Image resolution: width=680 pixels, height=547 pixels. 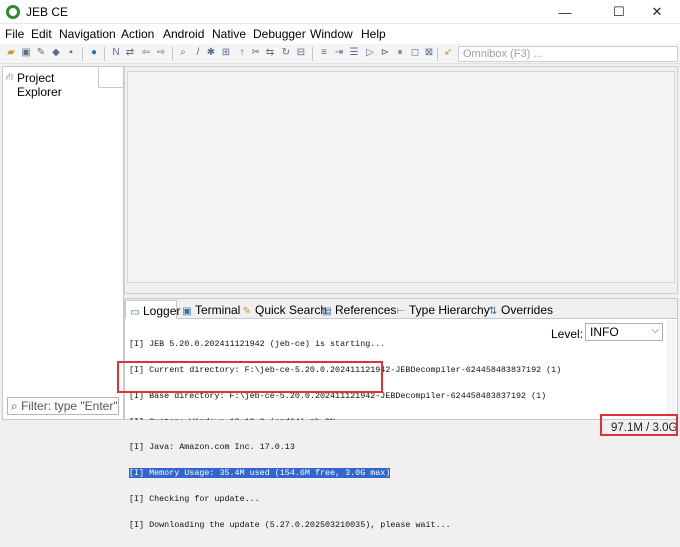 What do you see at coordinates (327, 311) in the screenshot?
I see `references-icon: ▤` at bounding box center [327, 311].